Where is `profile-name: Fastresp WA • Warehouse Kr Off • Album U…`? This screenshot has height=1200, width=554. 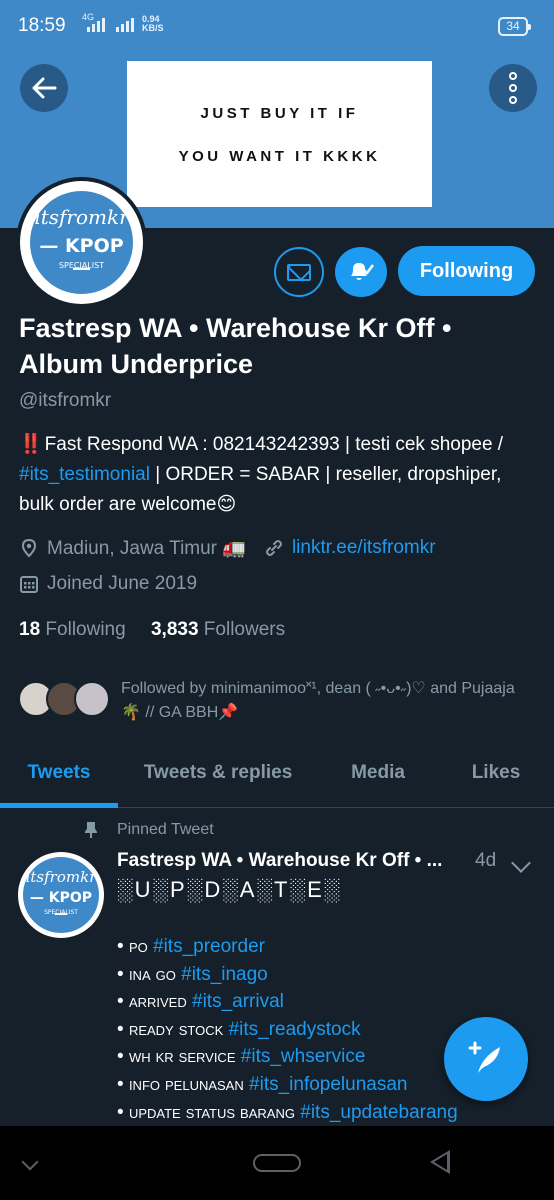
profile-name: Fastresp WA • Warehouse Kr Off • Album U… is located at coordinates (235, 346).